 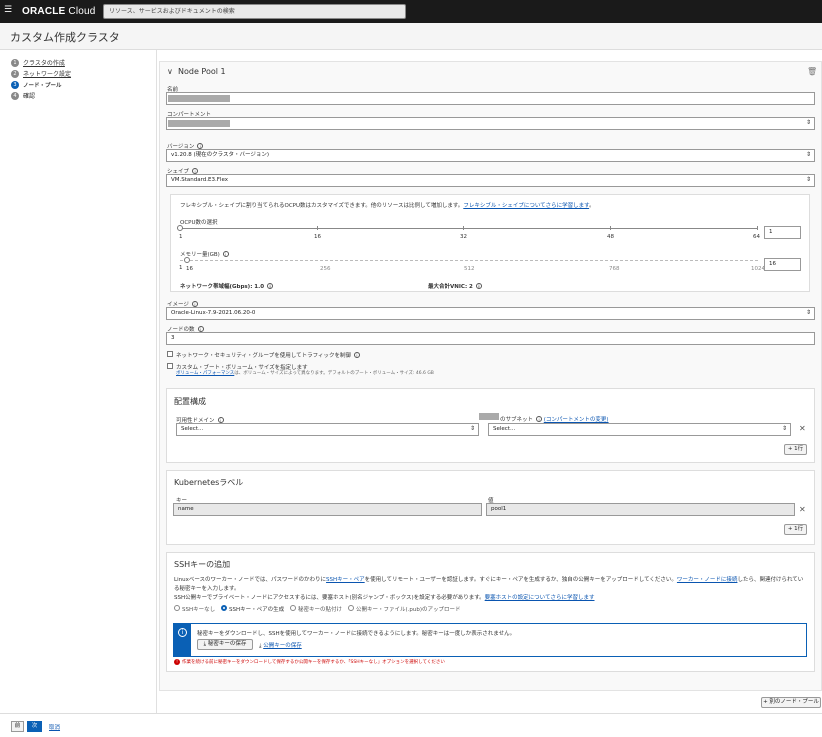 I want to click on memory-tick-label: 512, so click(x=469, y=269).